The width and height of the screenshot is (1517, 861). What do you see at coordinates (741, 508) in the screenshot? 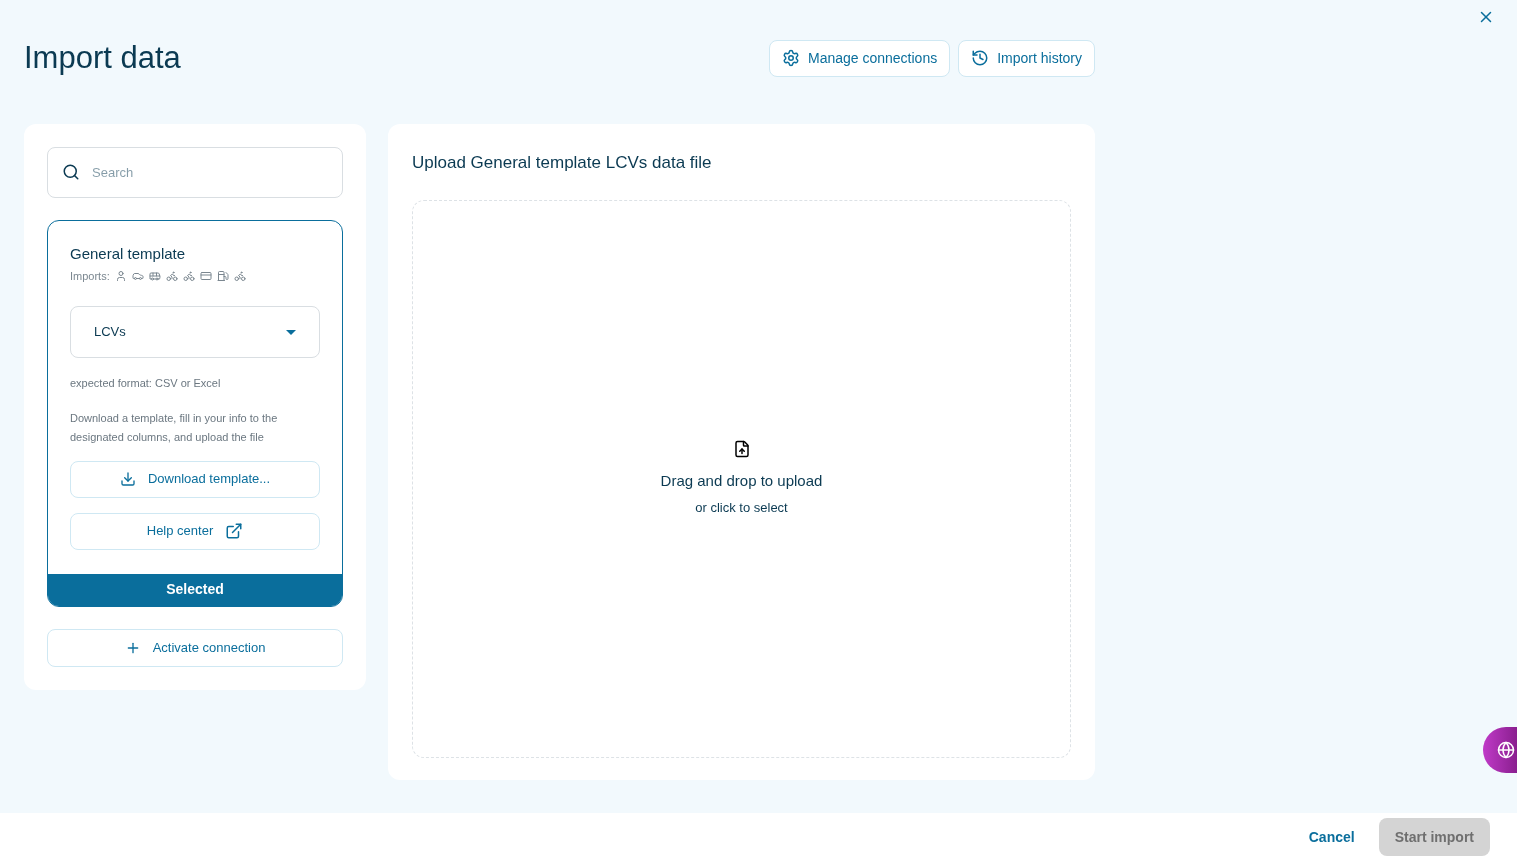
I see `select-text: or click to select` at bounding box center [741, 508].